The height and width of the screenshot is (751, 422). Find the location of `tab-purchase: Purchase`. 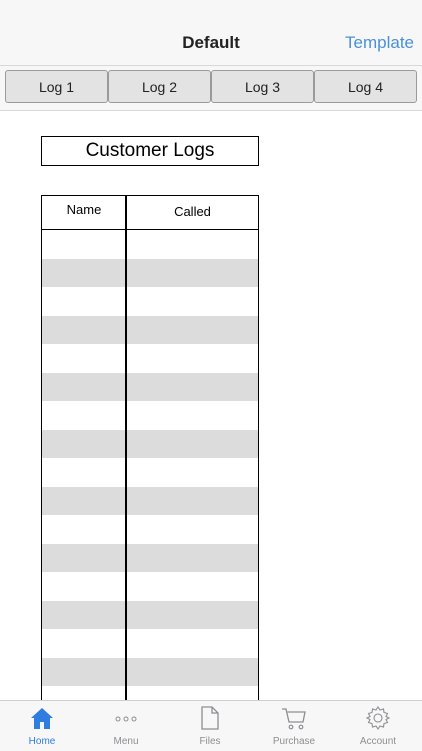

tab-purchase: Purchase is located at coordinates (294, 726).